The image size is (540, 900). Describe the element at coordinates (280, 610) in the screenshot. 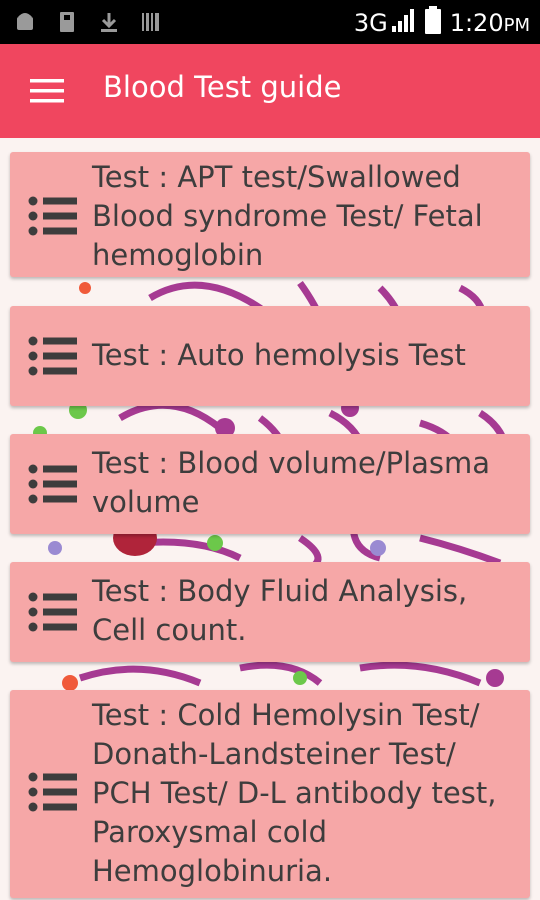

I see `list-item-label: Test : Body Fluid Analysis, Cell count.` at that location.